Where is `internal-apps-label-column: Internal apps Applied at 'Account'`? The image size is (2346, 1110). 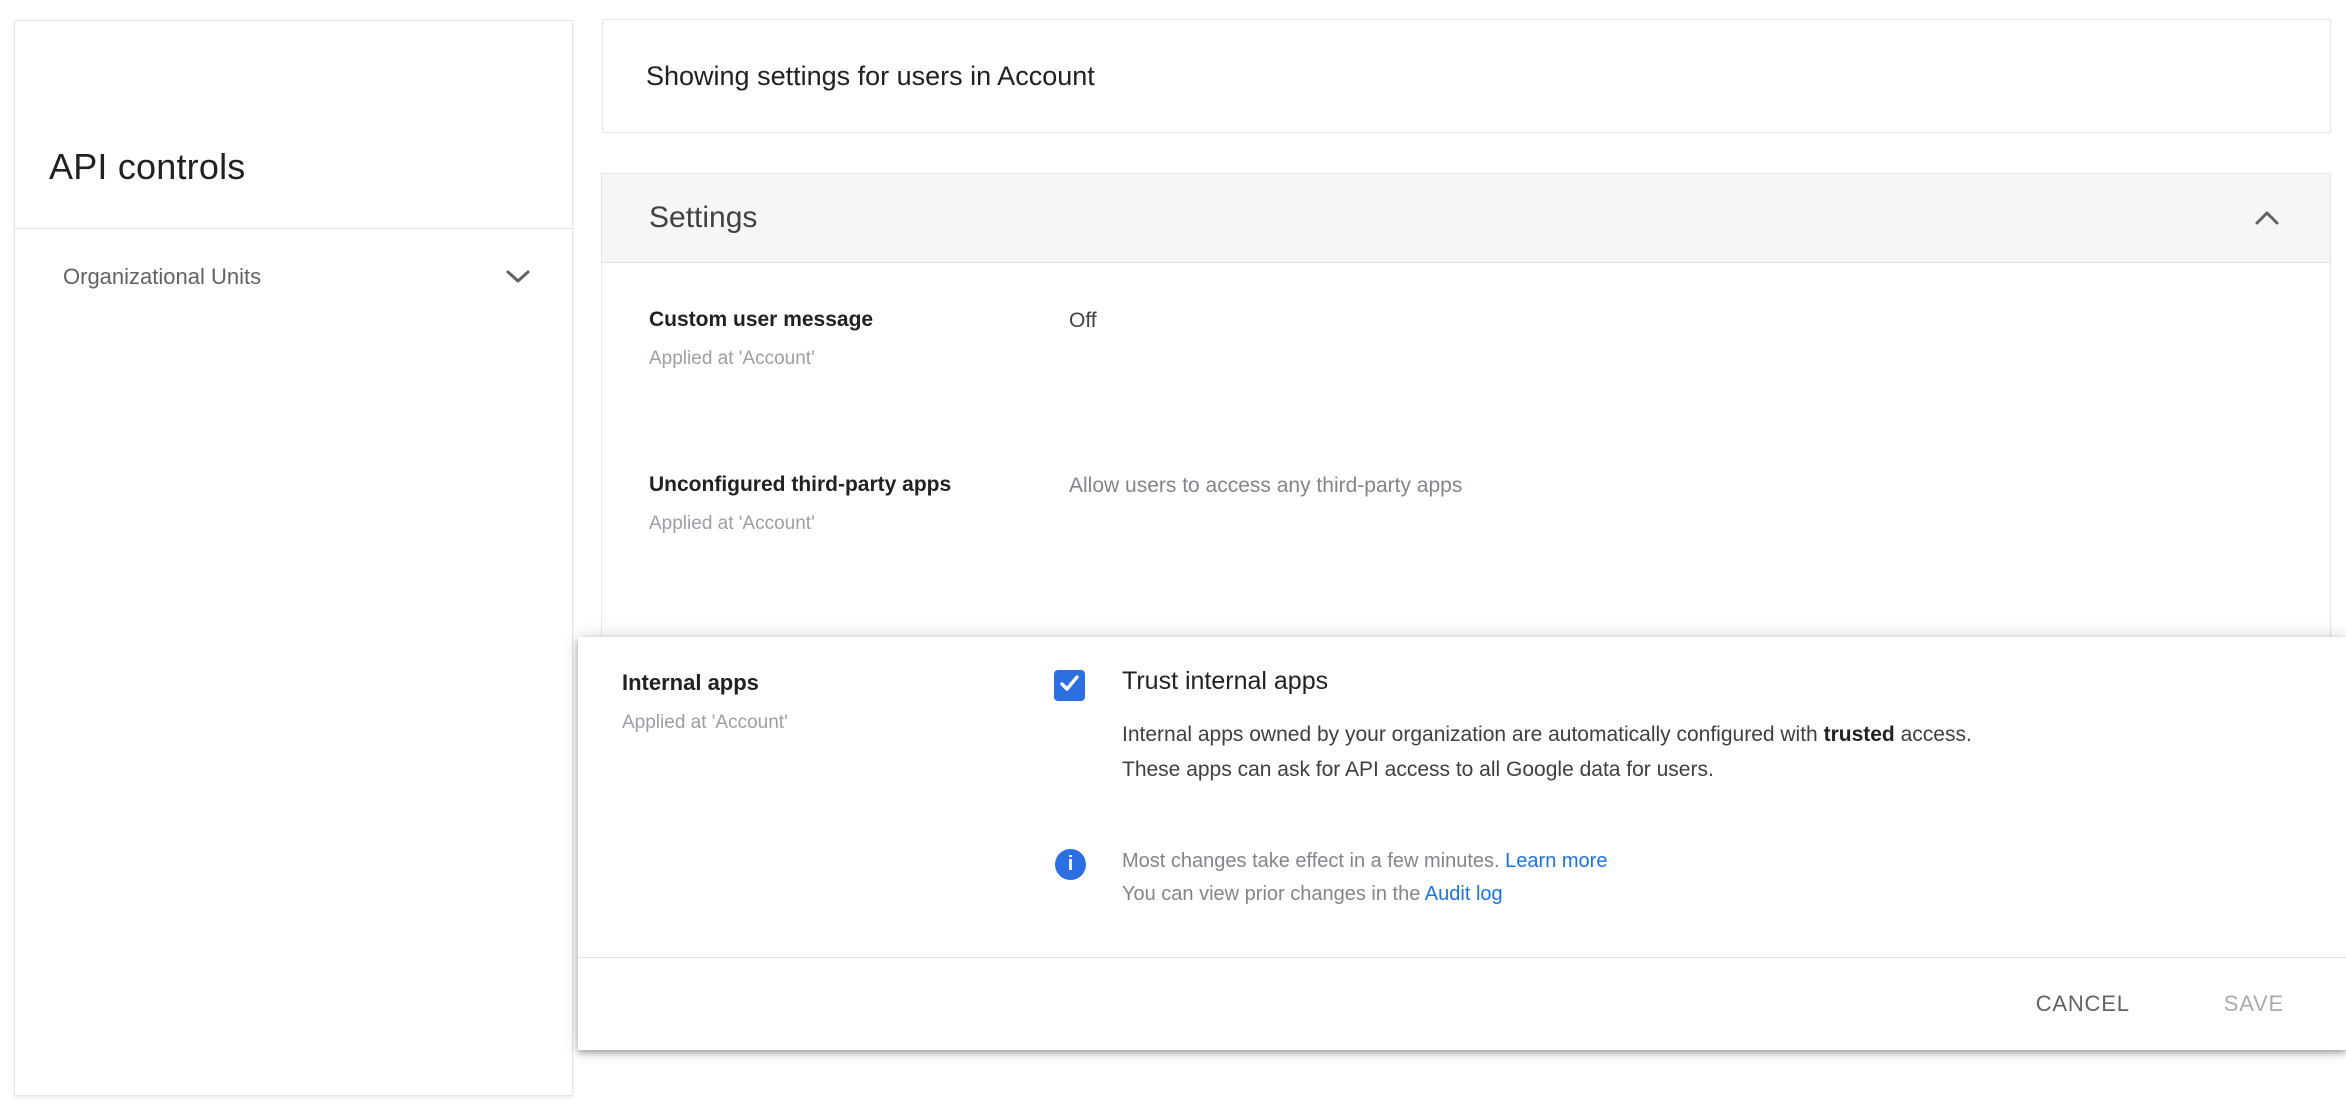 internal-apps-label-column: Internal apps Applied at 'Account' is located at coordinates (705, 702).